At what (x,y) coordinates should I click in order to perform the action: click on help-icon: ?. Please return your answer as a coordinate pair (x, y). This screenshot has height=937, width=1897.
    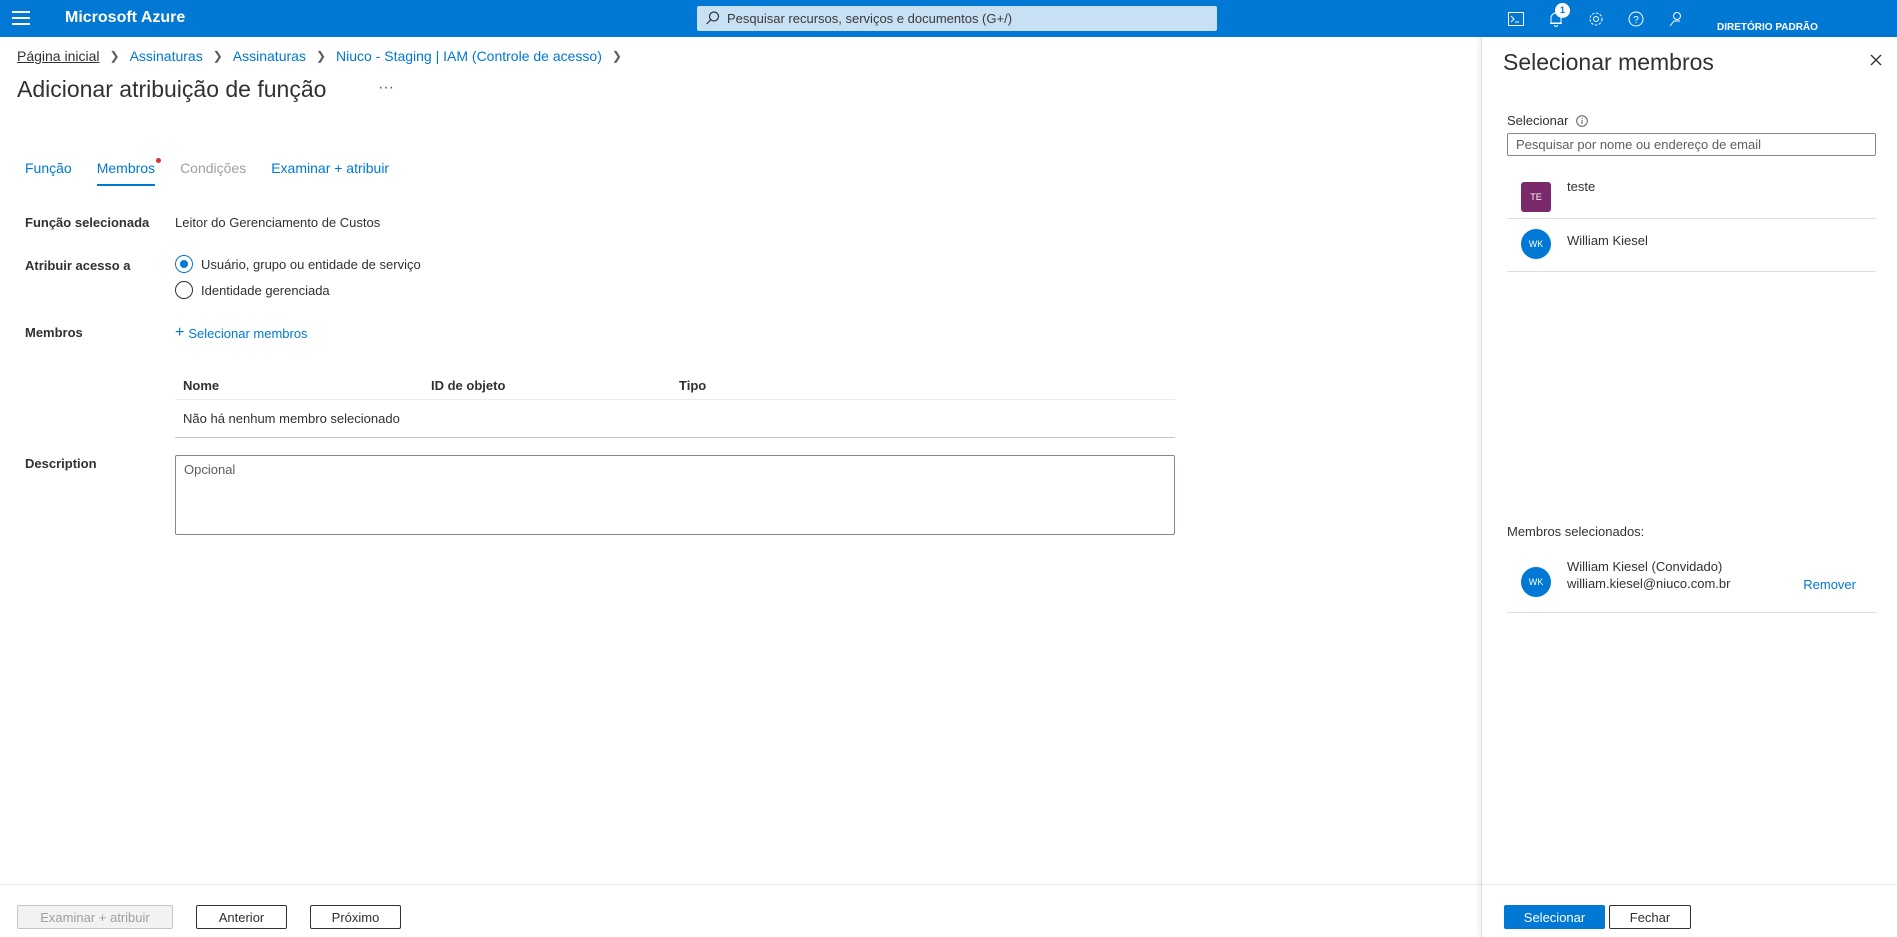
    Looking at the image, I should click on (1636, 19).